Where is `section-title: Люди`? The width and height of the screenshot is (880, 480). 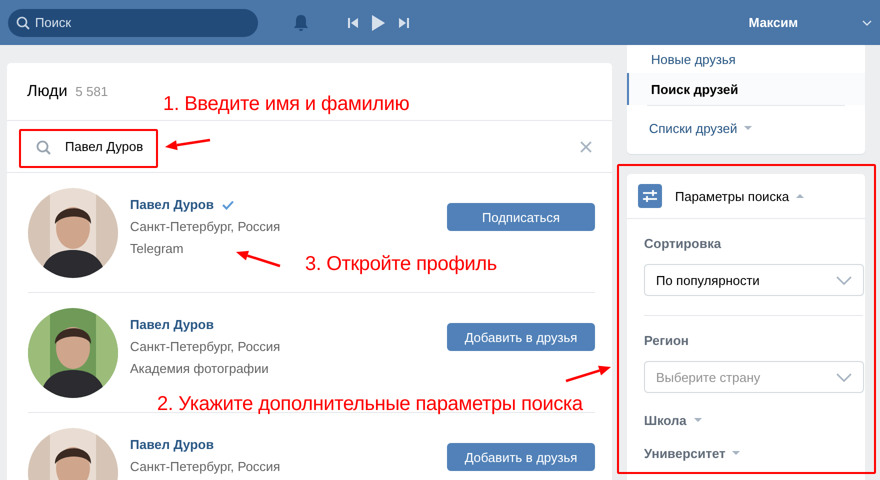 section-title: Люди is located at coordinates (47, 91).